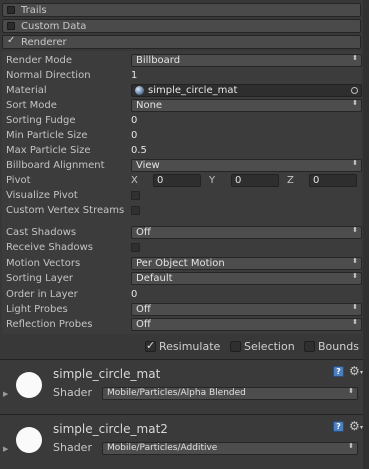 This screenshot has height=469, width=369. What do you see at coordinates (48, 75) in the screenshot?
I see `normal-direction-label: Normal Direction` at bounding box center [48, 75].